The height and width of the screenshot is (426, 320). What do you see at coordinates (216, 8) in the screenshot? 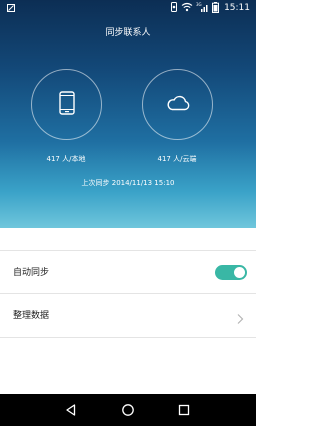
I see `battery-icon` at bounding box center [216, 8].